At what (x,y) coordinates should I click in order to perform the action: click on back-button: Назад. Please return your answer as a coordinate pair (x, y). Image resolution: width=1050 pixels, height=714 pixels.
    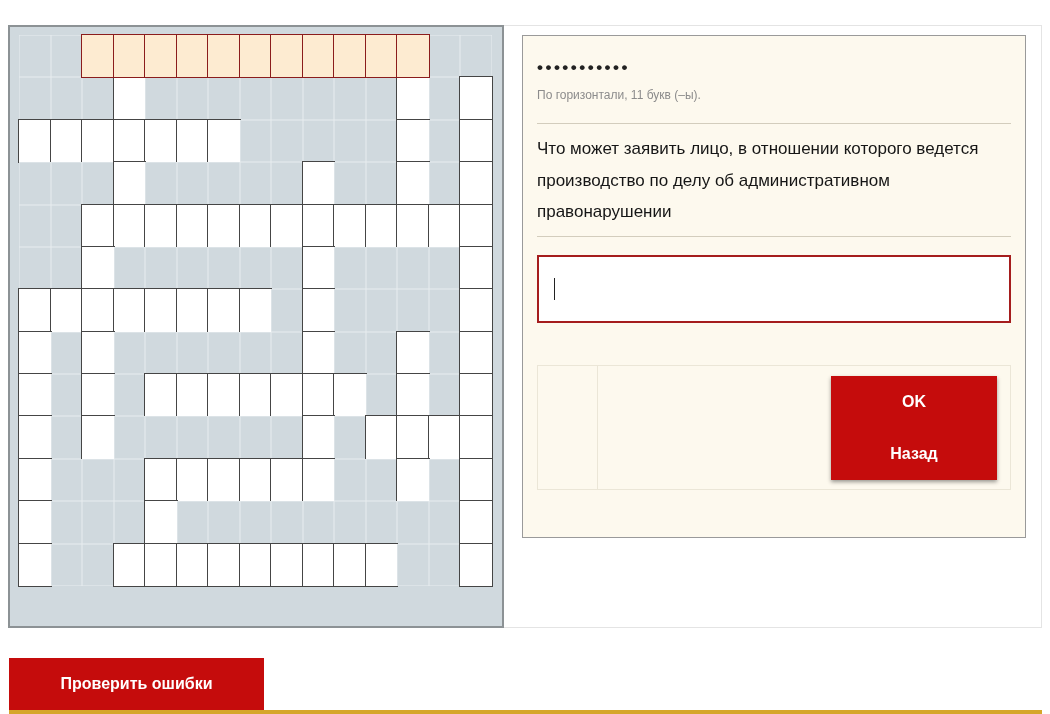
    Looking at the image, I should click on (914, 453).